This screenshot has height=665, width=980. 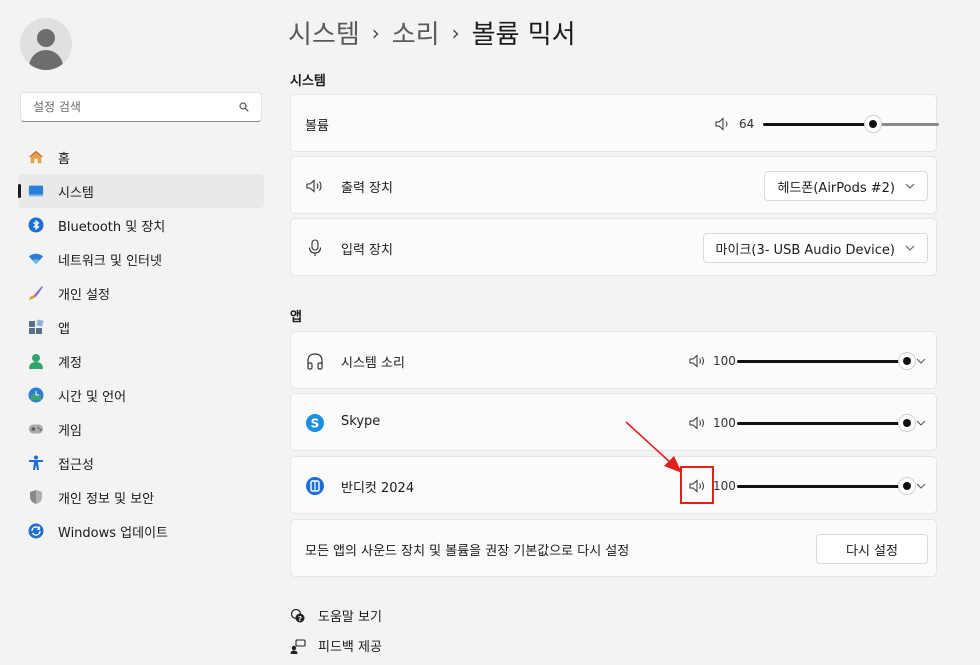 I want to click on sidebar-item-bluetooth: Bluetooth 및 장치, so click(x=141, y=225).